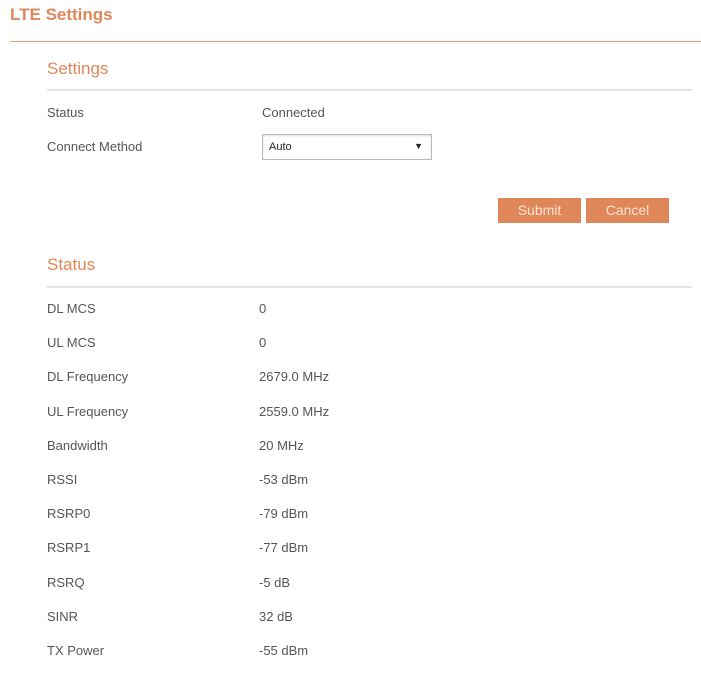 Image resolution: width=701 pixels, height=682 pixels. I want to click on dropdown-arrow-icon: ▼, so click(418, 146).